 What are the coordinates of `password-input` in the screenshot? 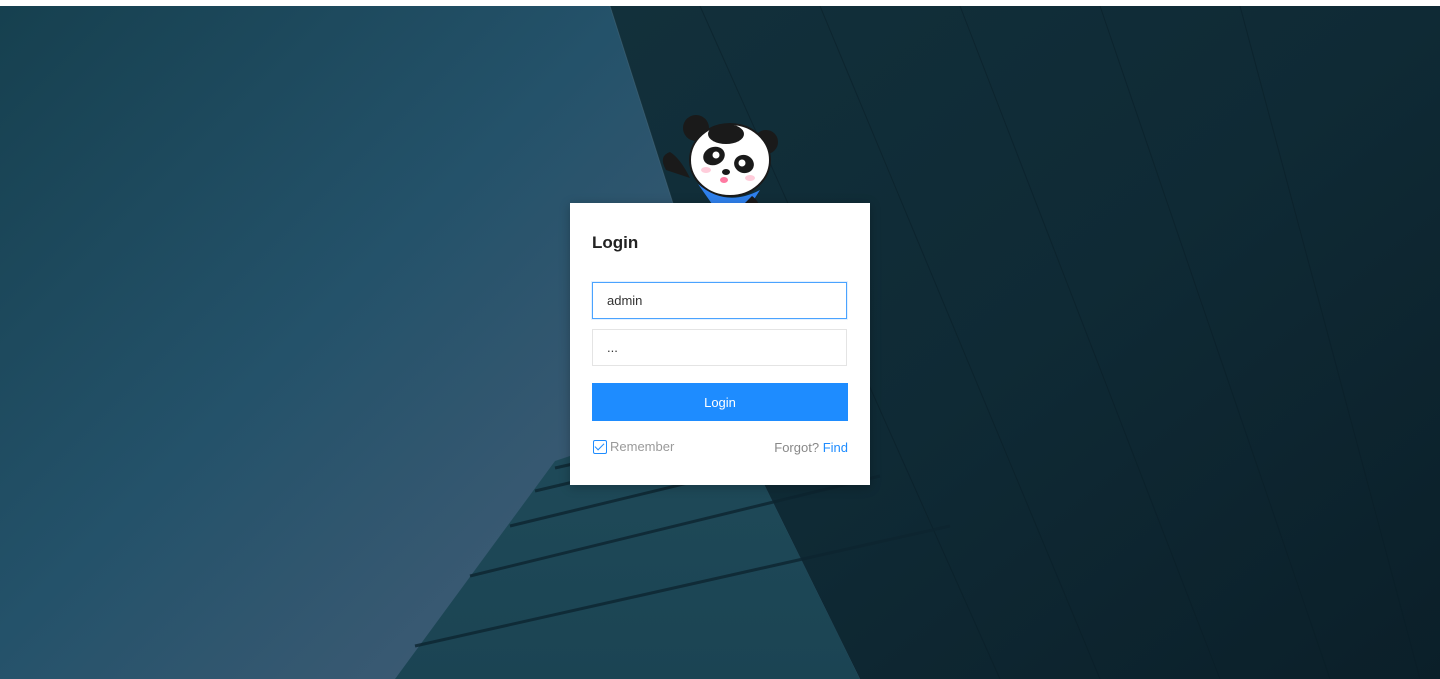 It's located at (719, 347).